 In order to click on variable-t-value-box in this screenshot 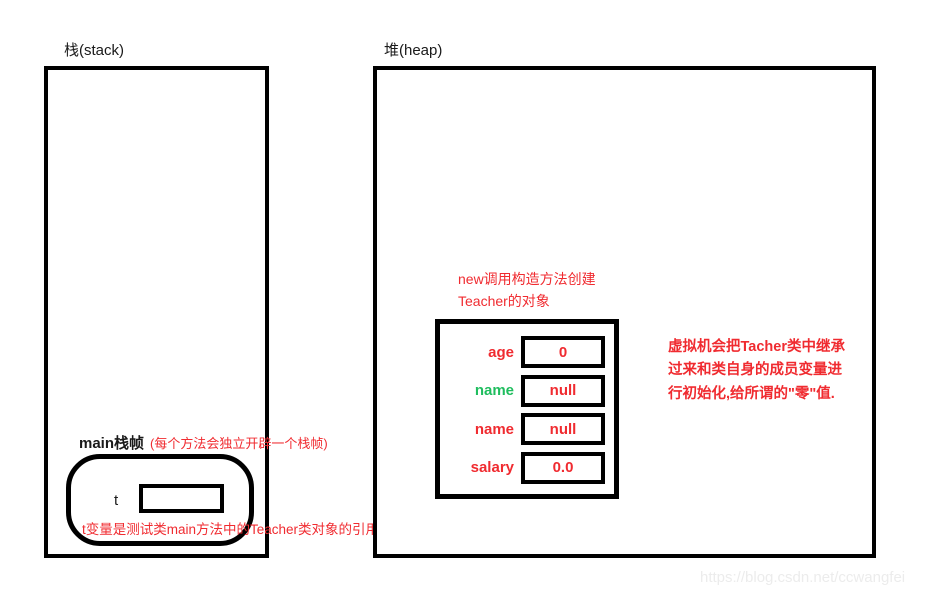, I will do `click(181, 498)`.